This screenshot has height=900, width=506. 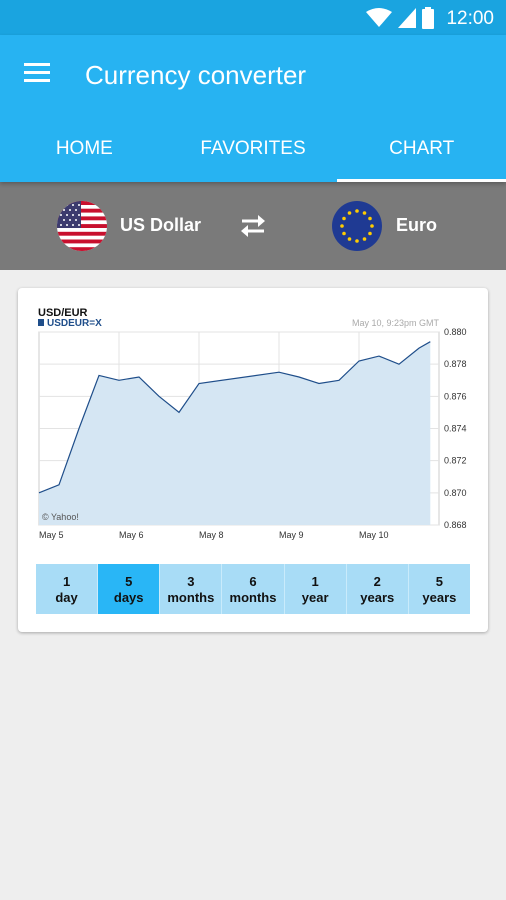 I want to click on app-title: Currency converter, so click(x=196, y=75).